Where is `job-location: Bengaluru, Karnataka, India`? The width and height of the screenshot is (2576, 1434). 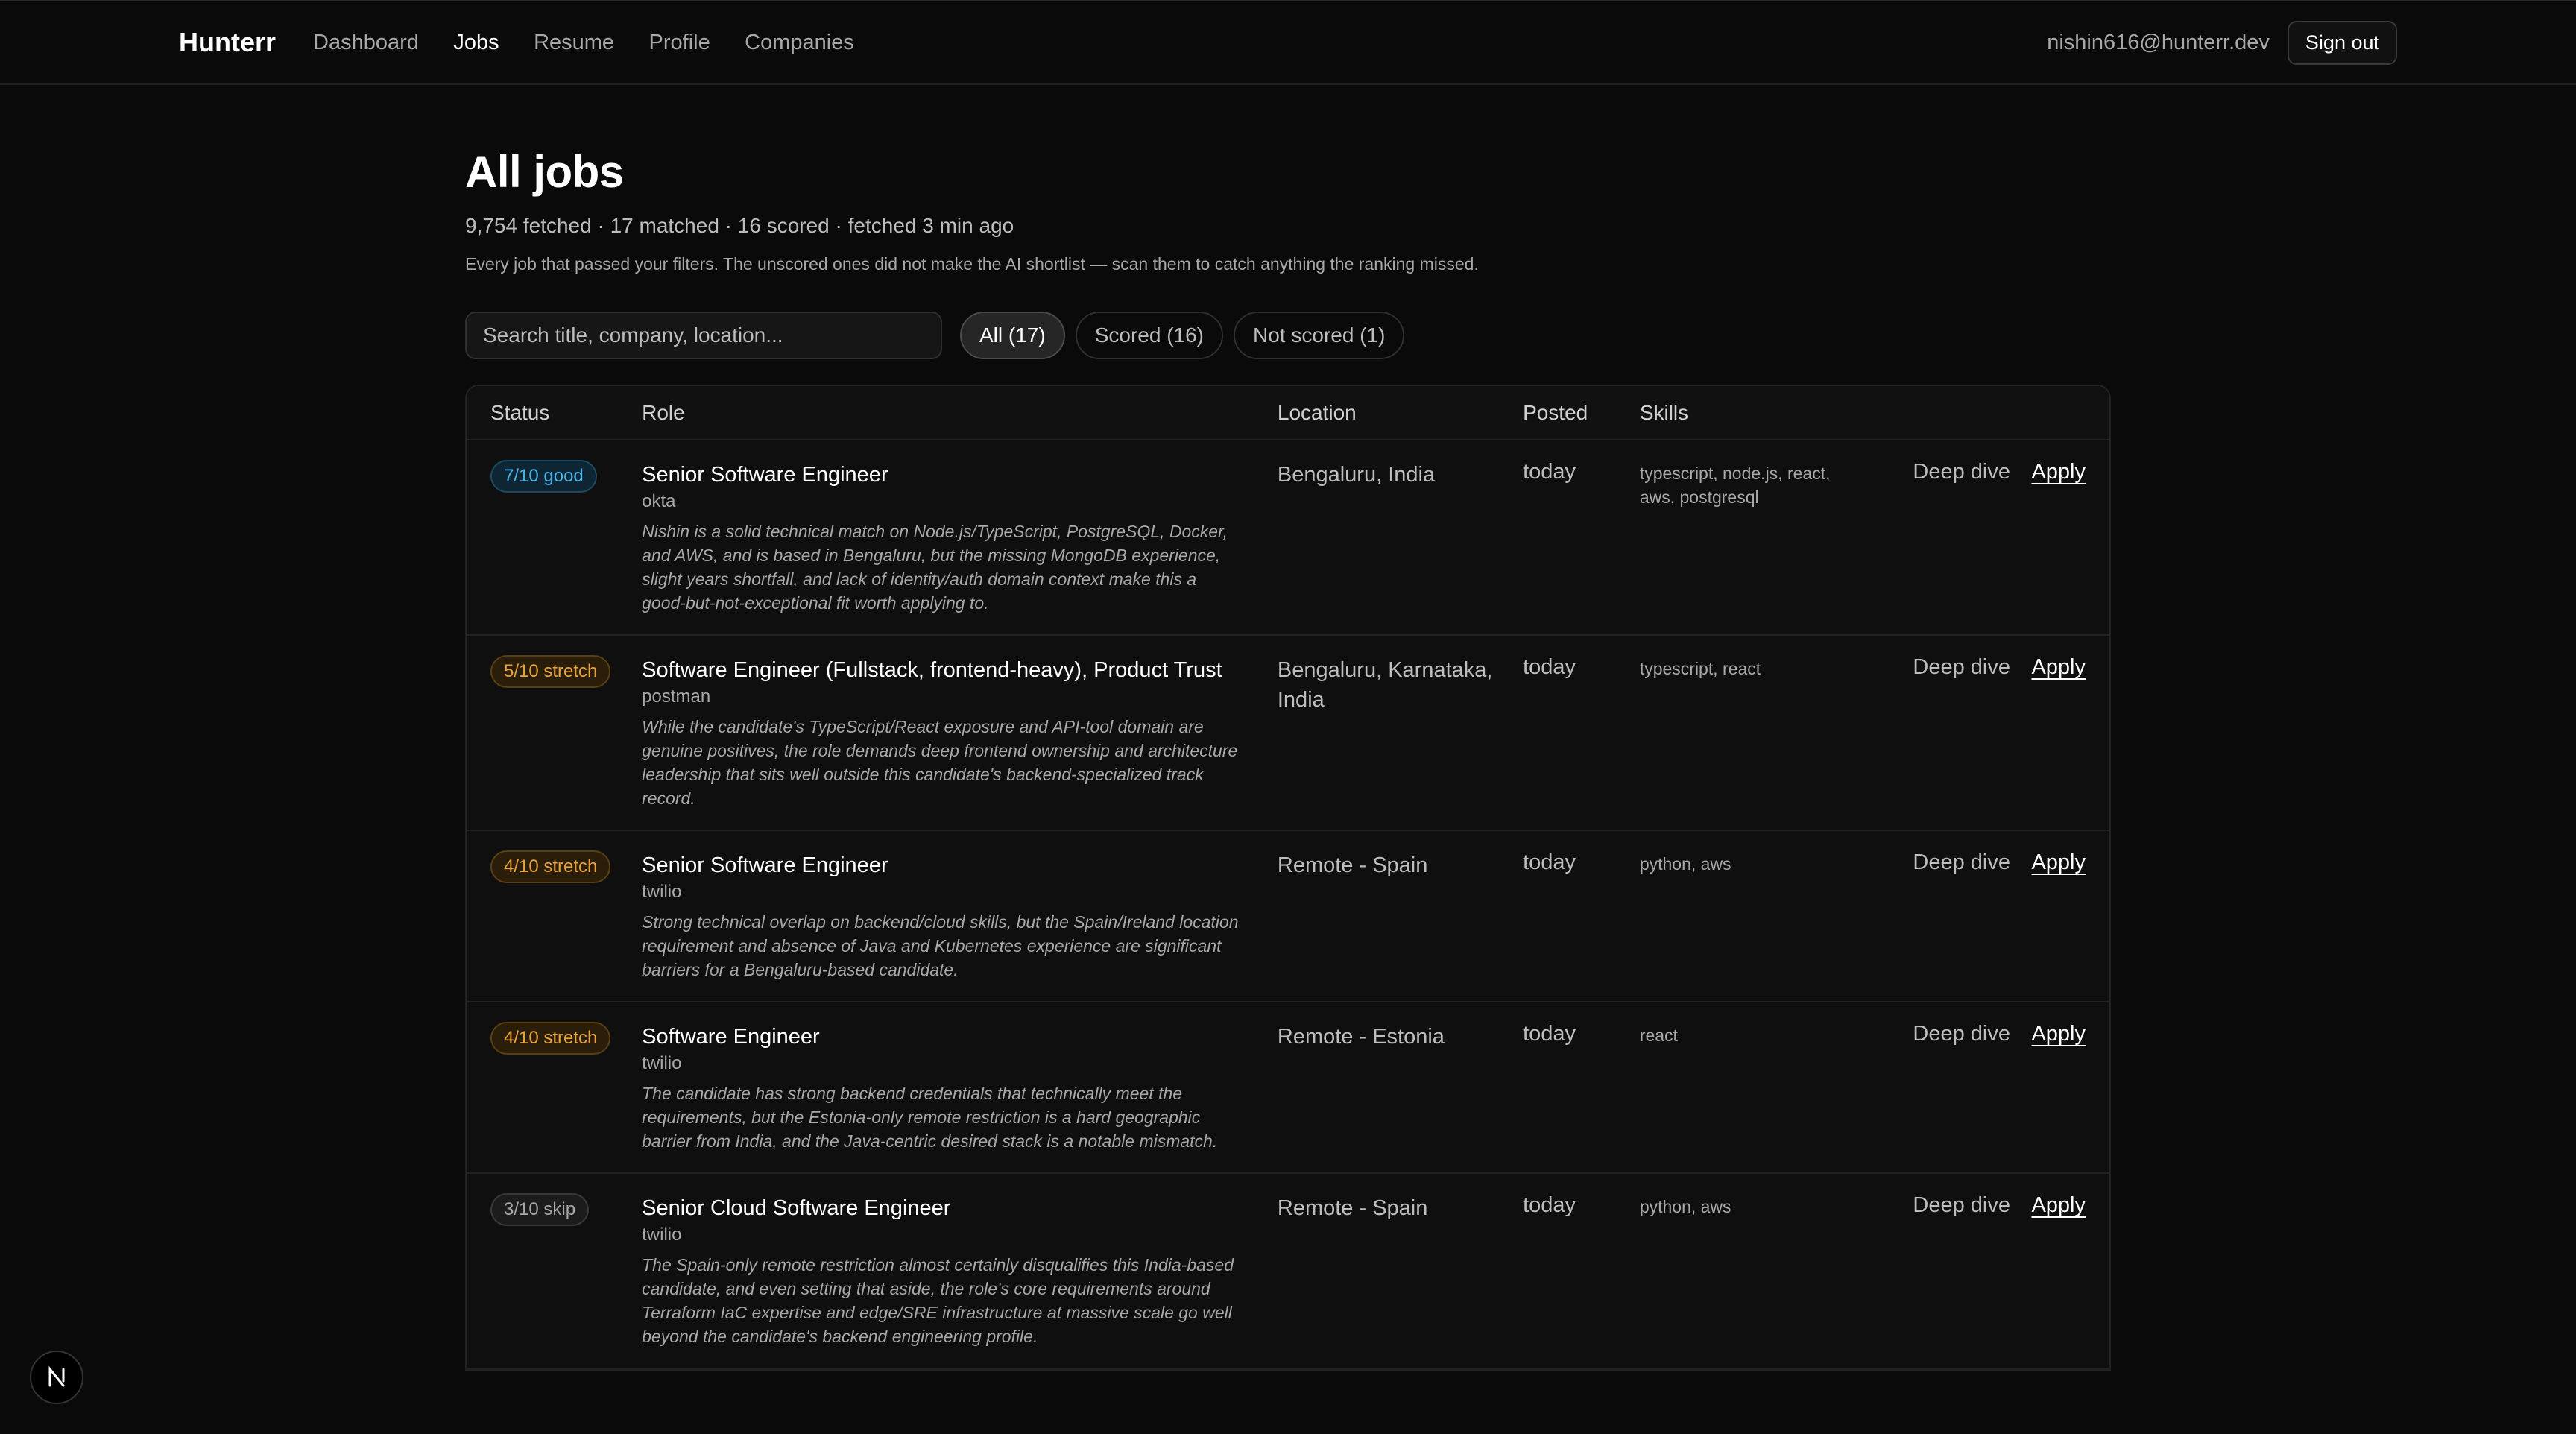
job-location: Bengaluru, Karnataka, India is located at coordinates (1401, 733).